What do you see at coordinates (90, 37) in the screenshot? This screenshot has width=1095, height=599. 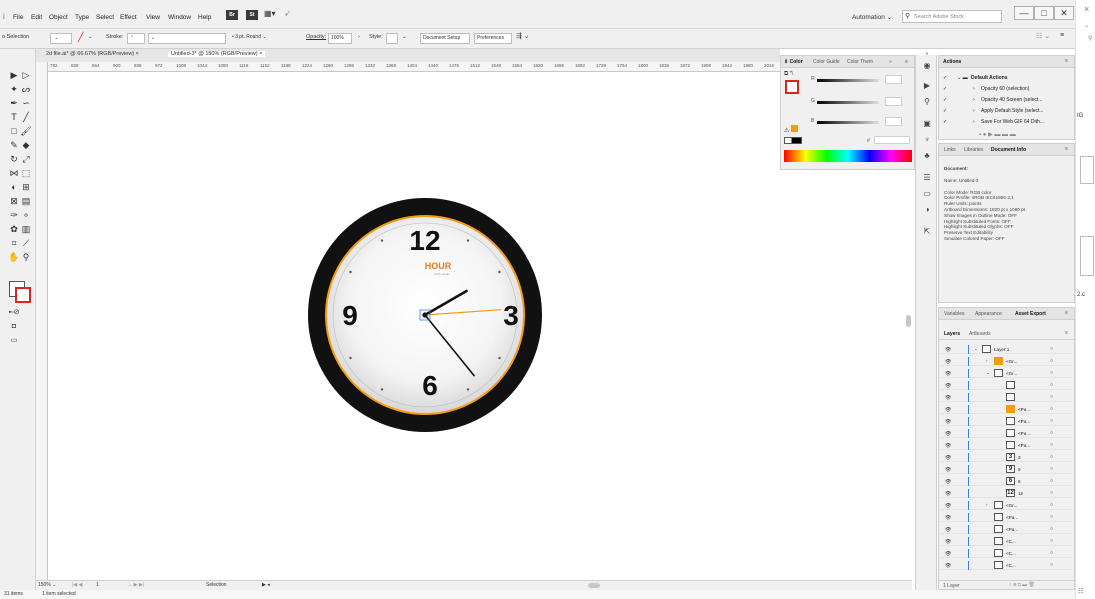 I see `stroke-dropdown-icon: ⌄` at bounding box center [90, 37].